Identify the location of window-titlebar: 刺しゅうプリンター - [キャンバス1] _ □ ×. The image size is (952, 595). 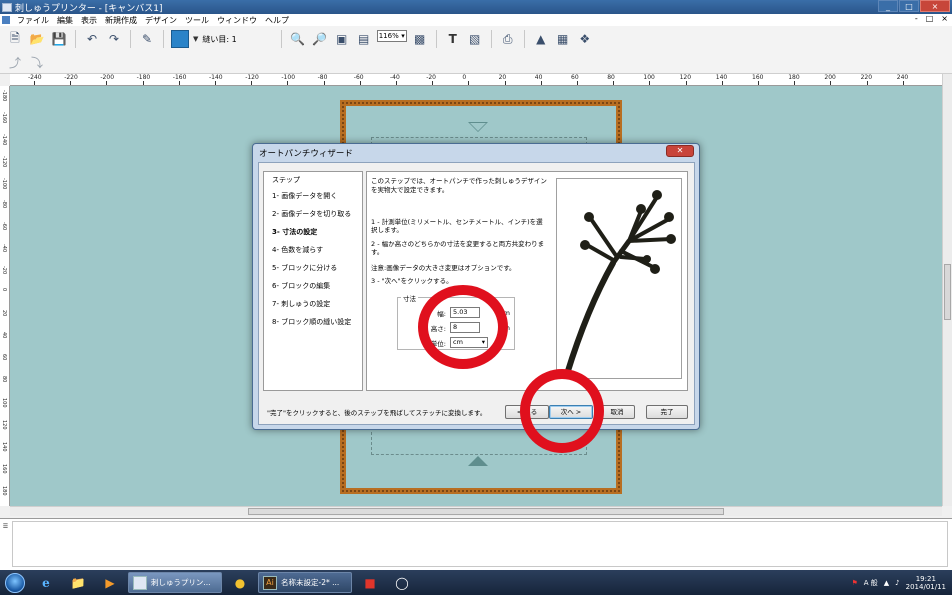
(476, 7).